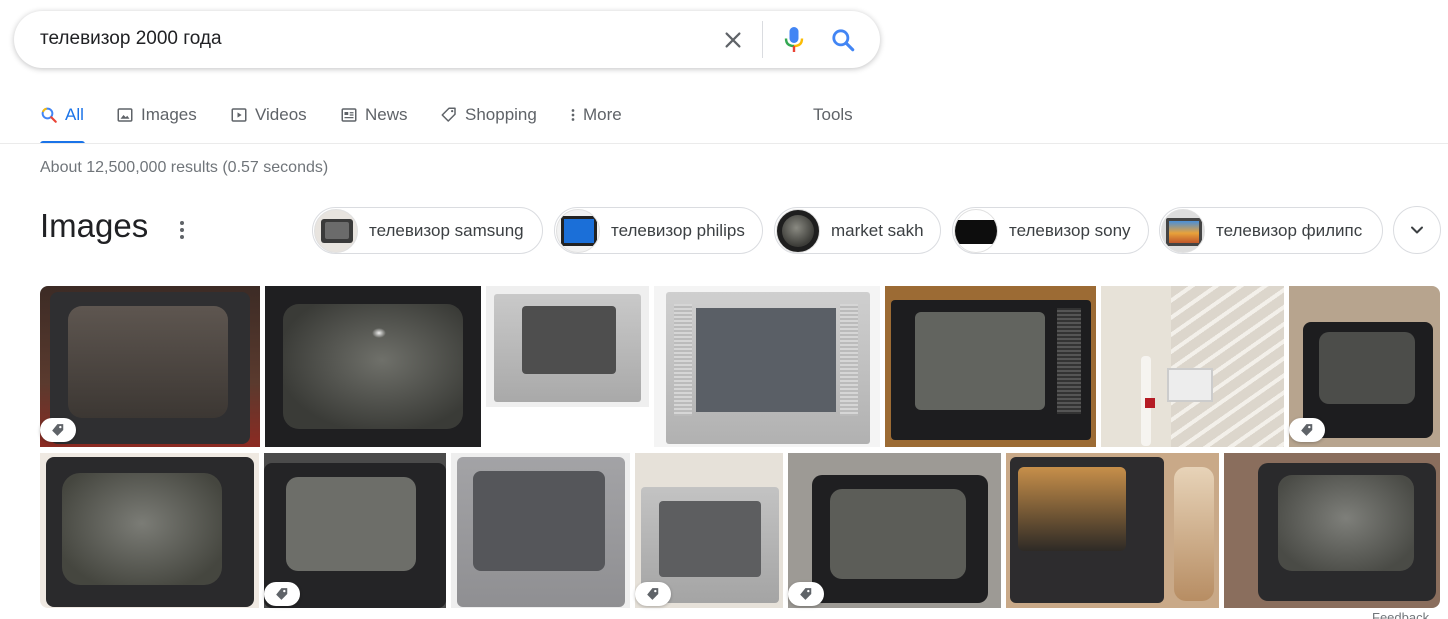  I want to click on search-box, so click(447, 39).